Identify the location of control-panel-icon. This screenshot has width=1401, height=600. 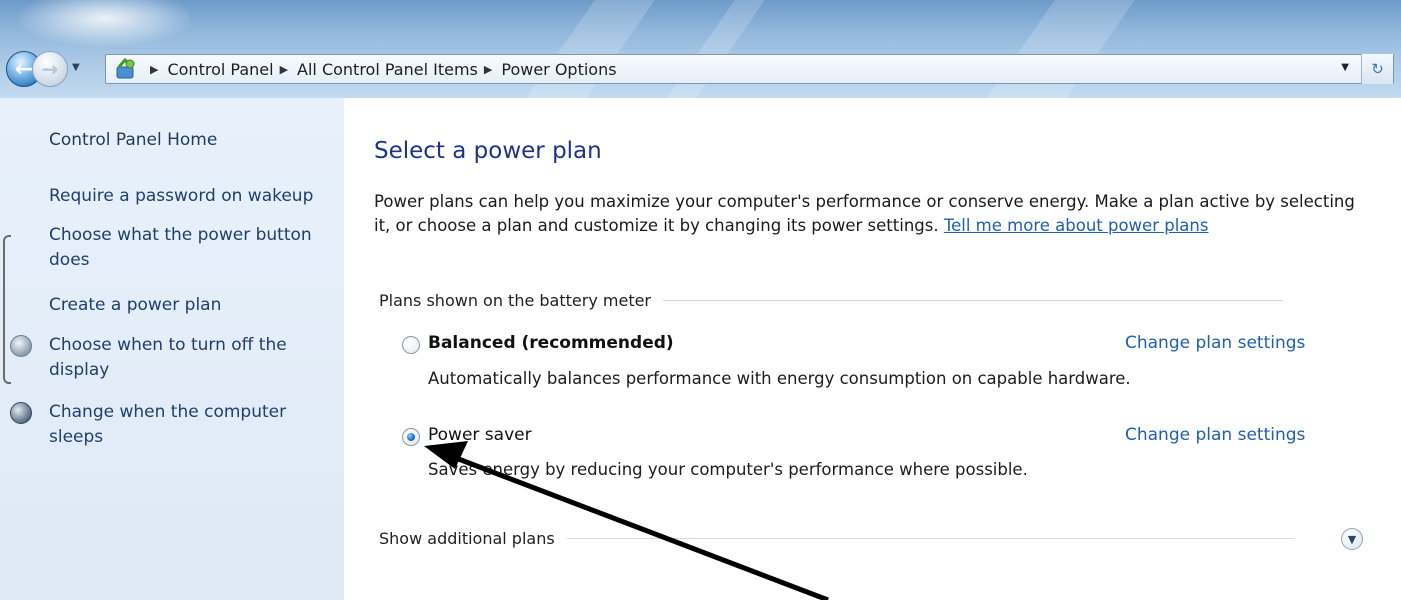
(126, 68).